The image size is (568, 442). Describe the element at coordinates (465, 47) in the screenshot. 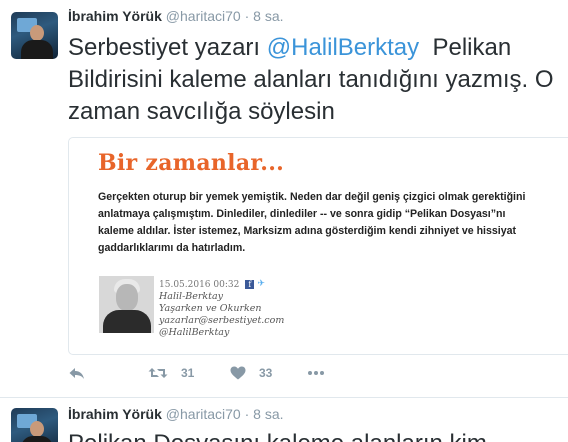

I see `tweet-text-after-mention: Pelikan` at that location.